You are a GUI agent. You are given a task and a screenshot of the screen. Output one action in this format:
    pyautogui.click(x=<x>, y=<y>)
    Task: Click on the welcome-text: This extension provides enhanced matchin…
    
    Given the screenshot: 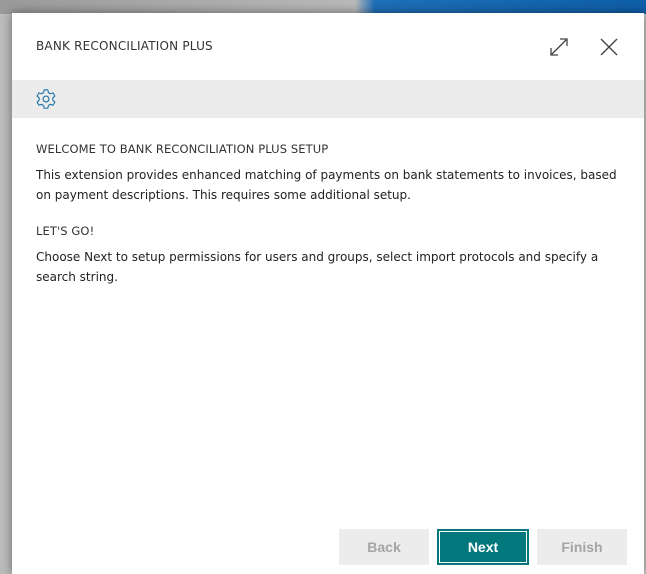 What is the action you would take?
    pyautogui.click(x=326, y=185)
    